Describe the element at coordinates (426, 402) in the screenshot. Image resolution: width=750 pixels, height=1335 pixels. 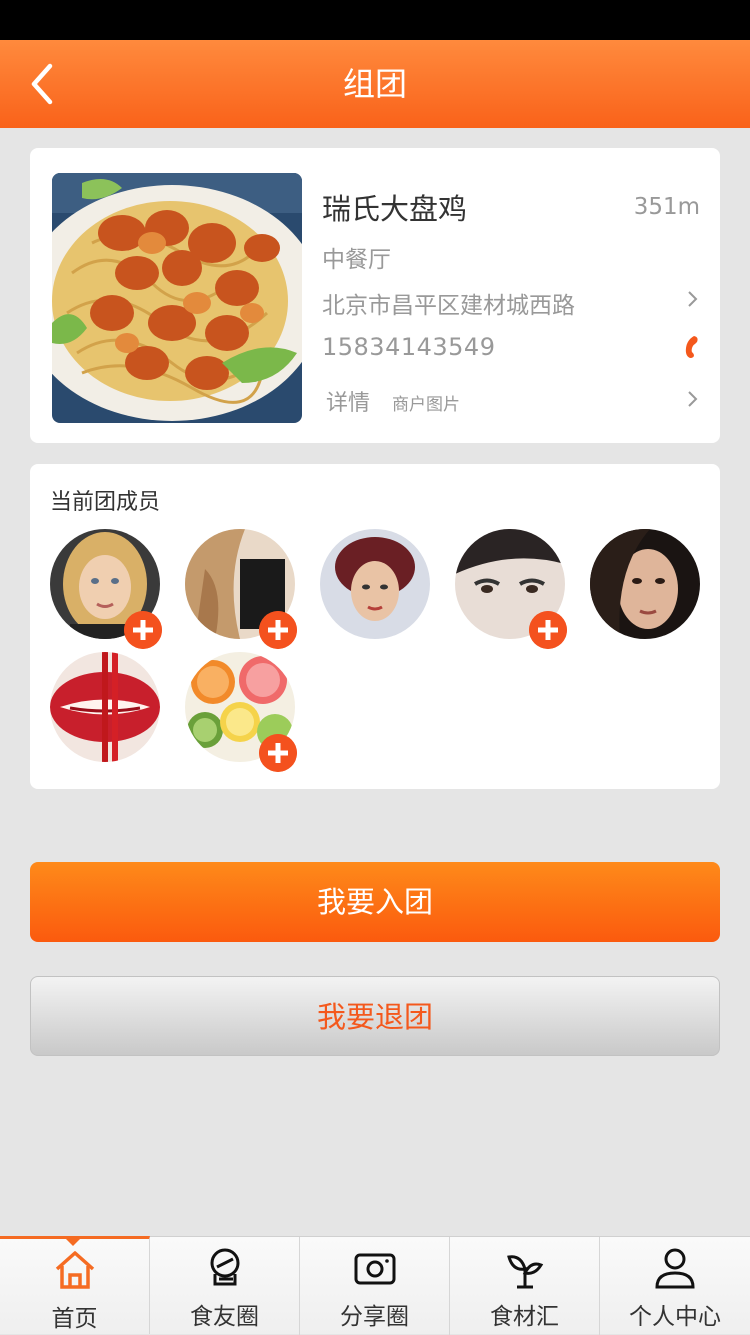
I see `shop-photos-link: 商户图片` at that location.